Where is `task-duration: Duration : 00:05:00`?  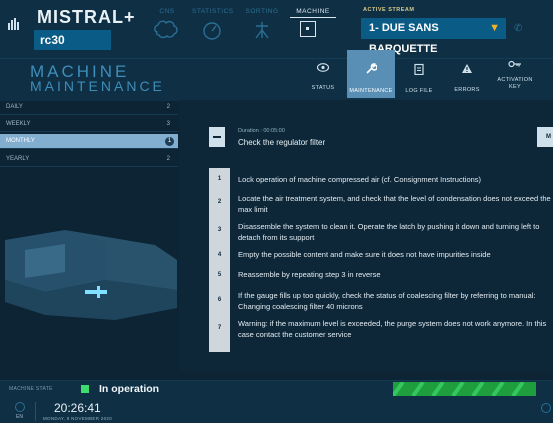 task-duration: Duration : 00:05:00 is located at coordinates (261, 131).